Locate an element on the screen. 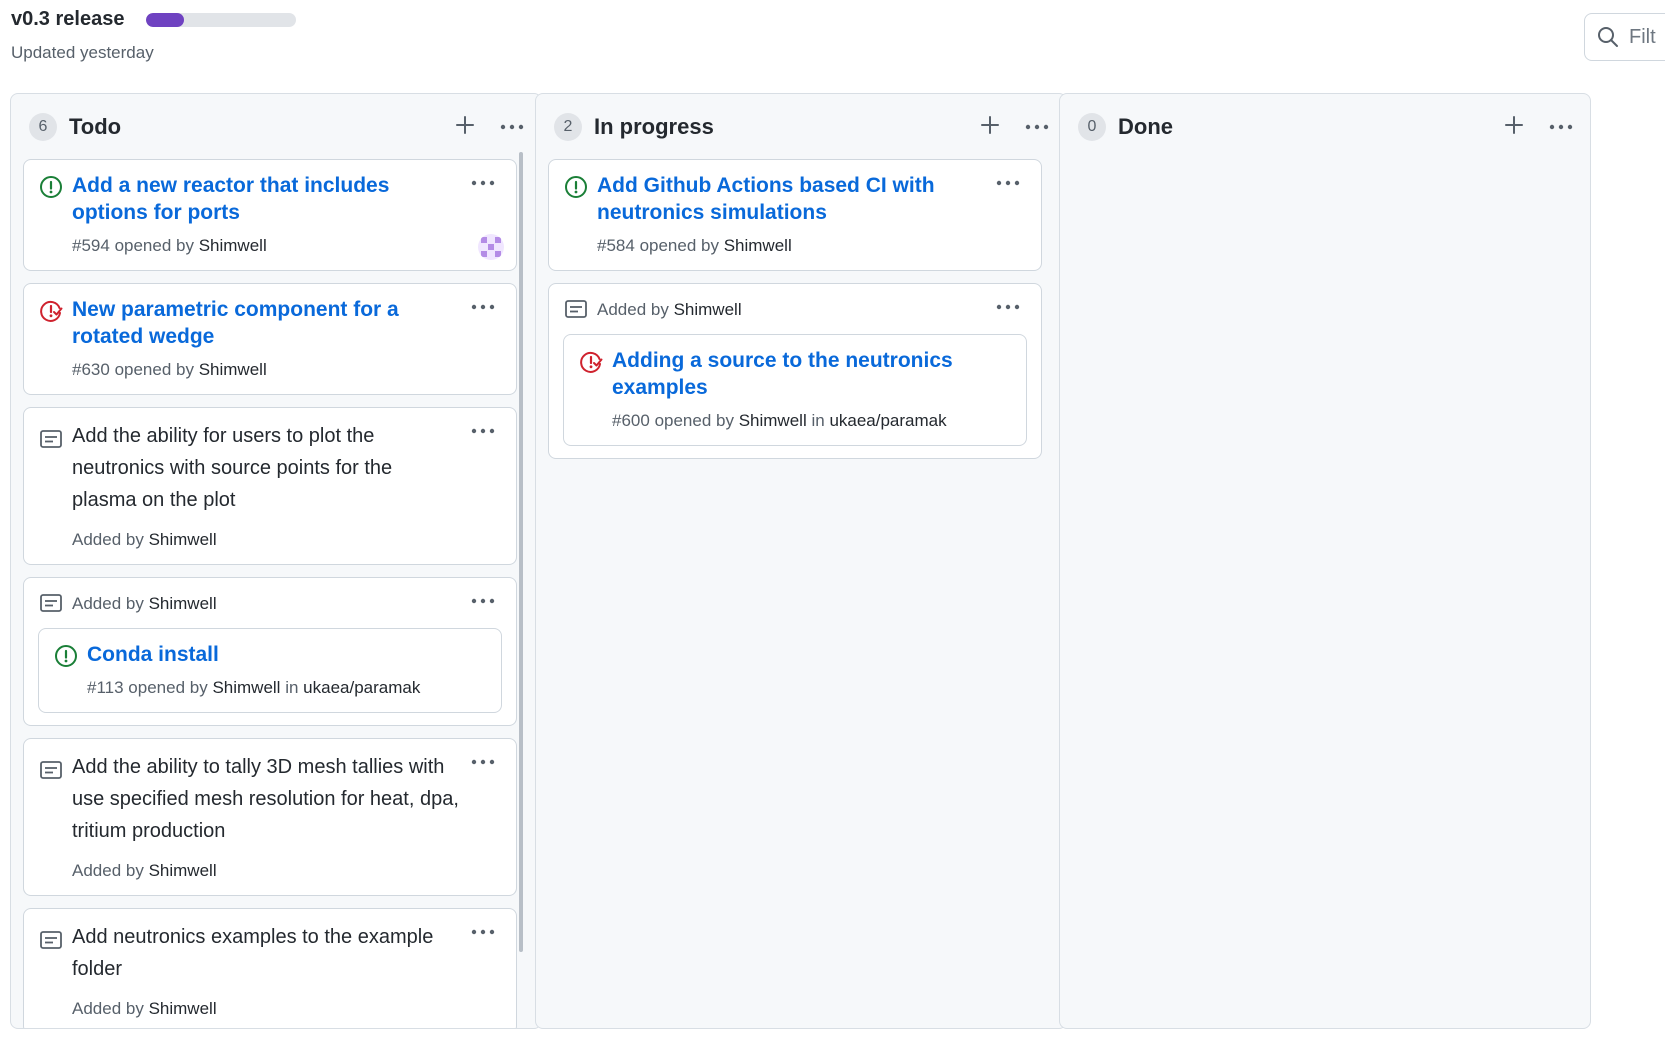 The height and width of the screenshot is (1045, 1665). issue-title-link: Conda install is located at coordinates (287, 654).